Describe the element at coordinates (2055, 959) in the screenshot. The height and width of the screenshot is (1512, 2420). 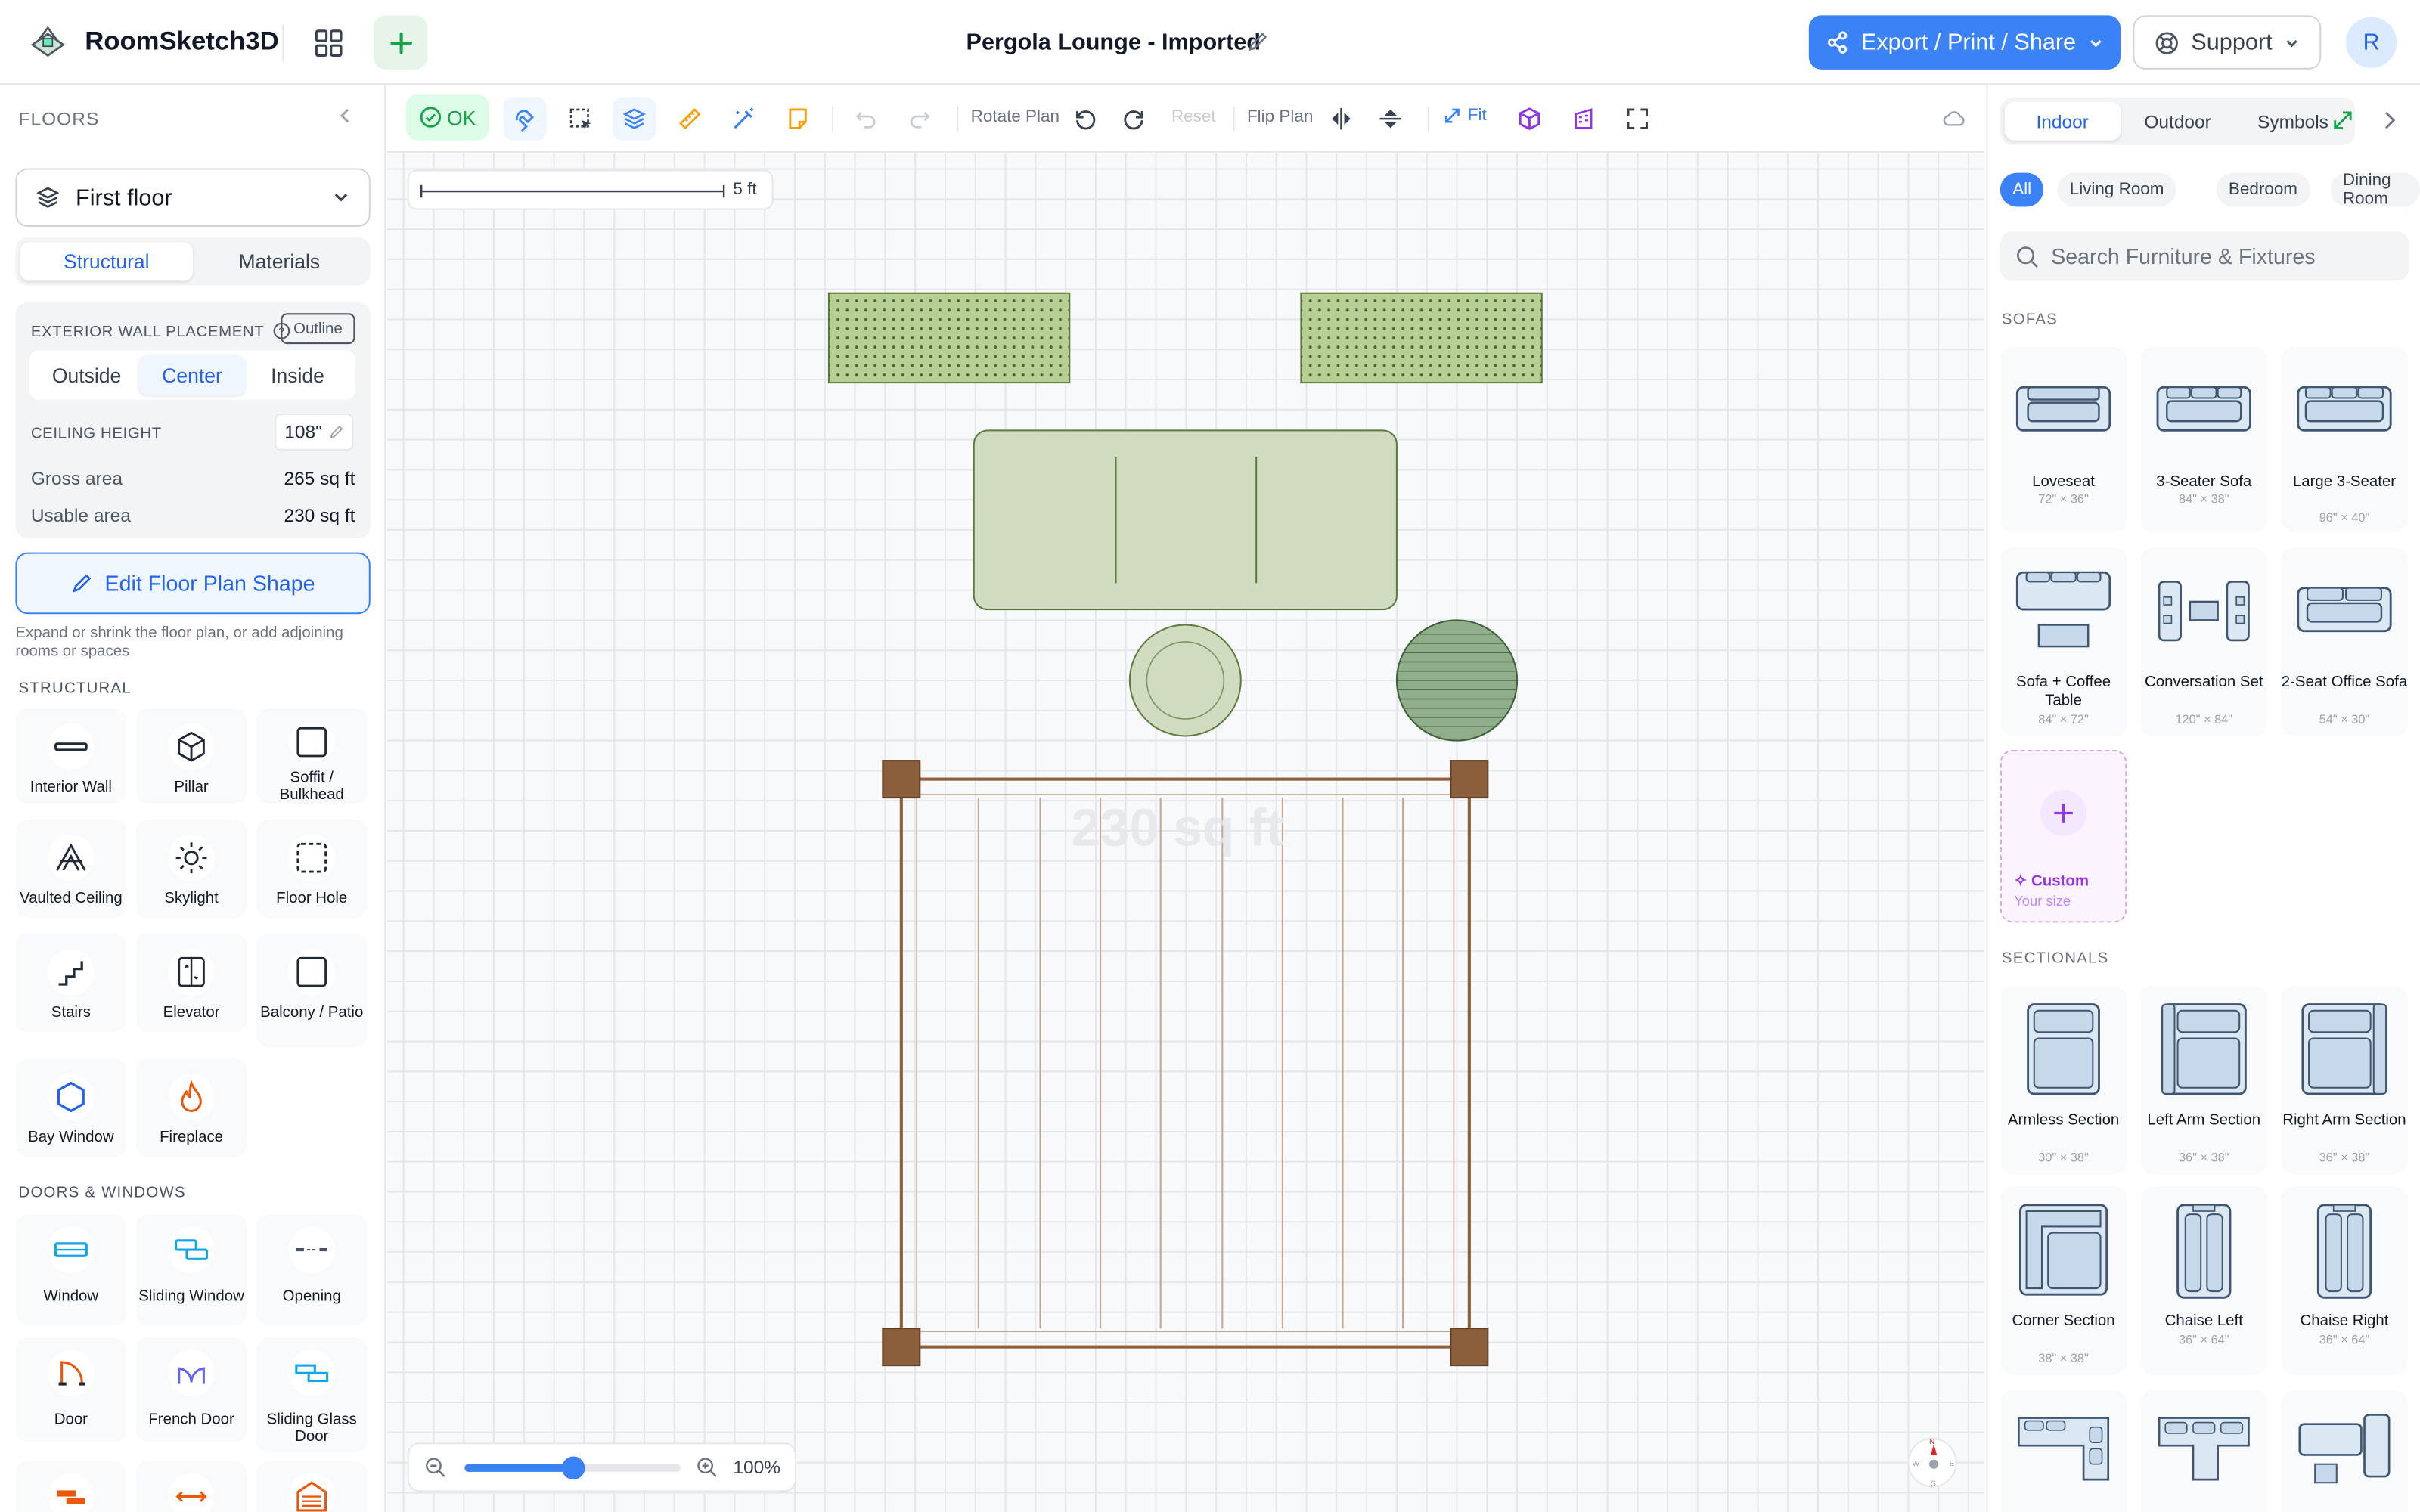
I see `sectionals-heading: SECTIONALS` at that location.